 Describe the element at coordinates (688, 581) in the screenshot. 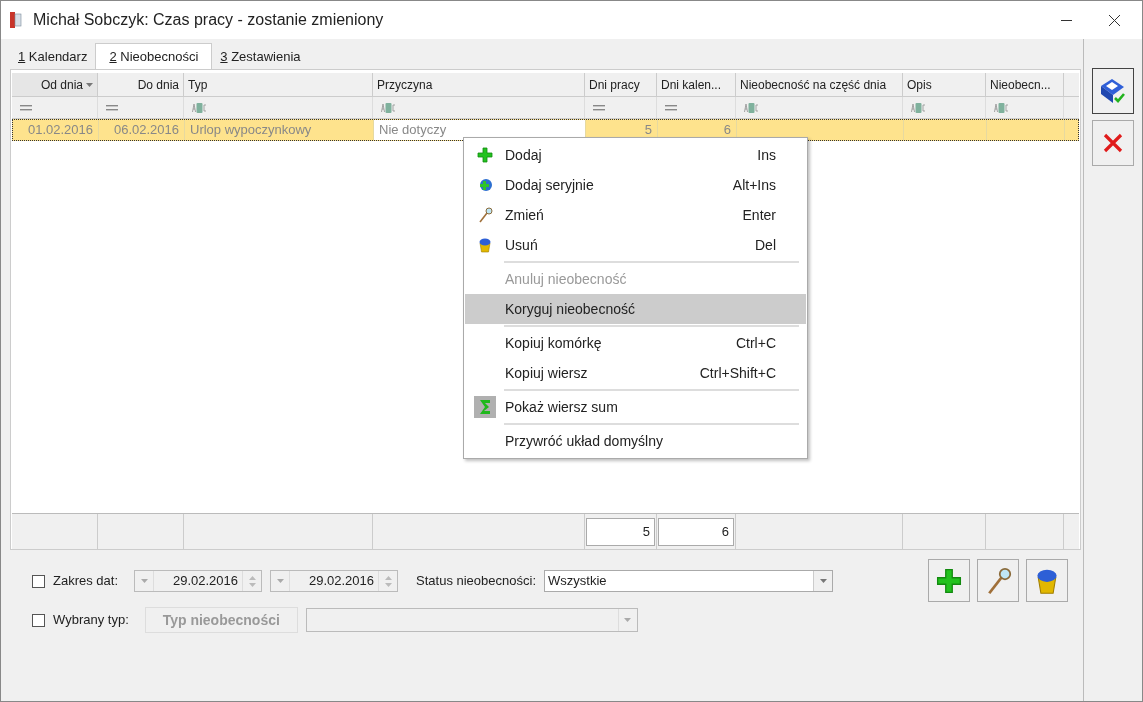

I see `status-dropdown: Wszystkie` at that location.